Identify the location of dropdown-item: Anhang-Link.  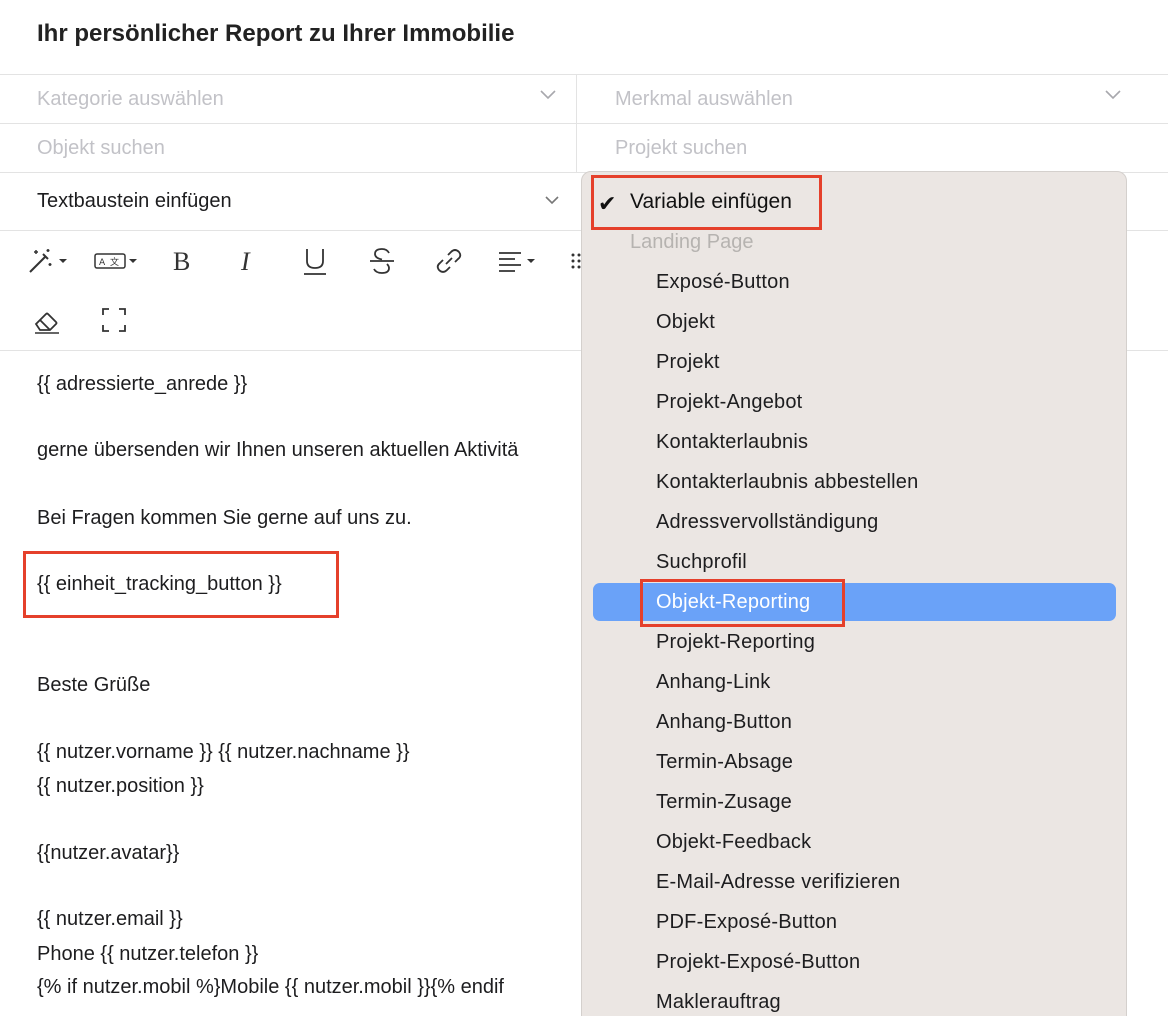
(713, 682).